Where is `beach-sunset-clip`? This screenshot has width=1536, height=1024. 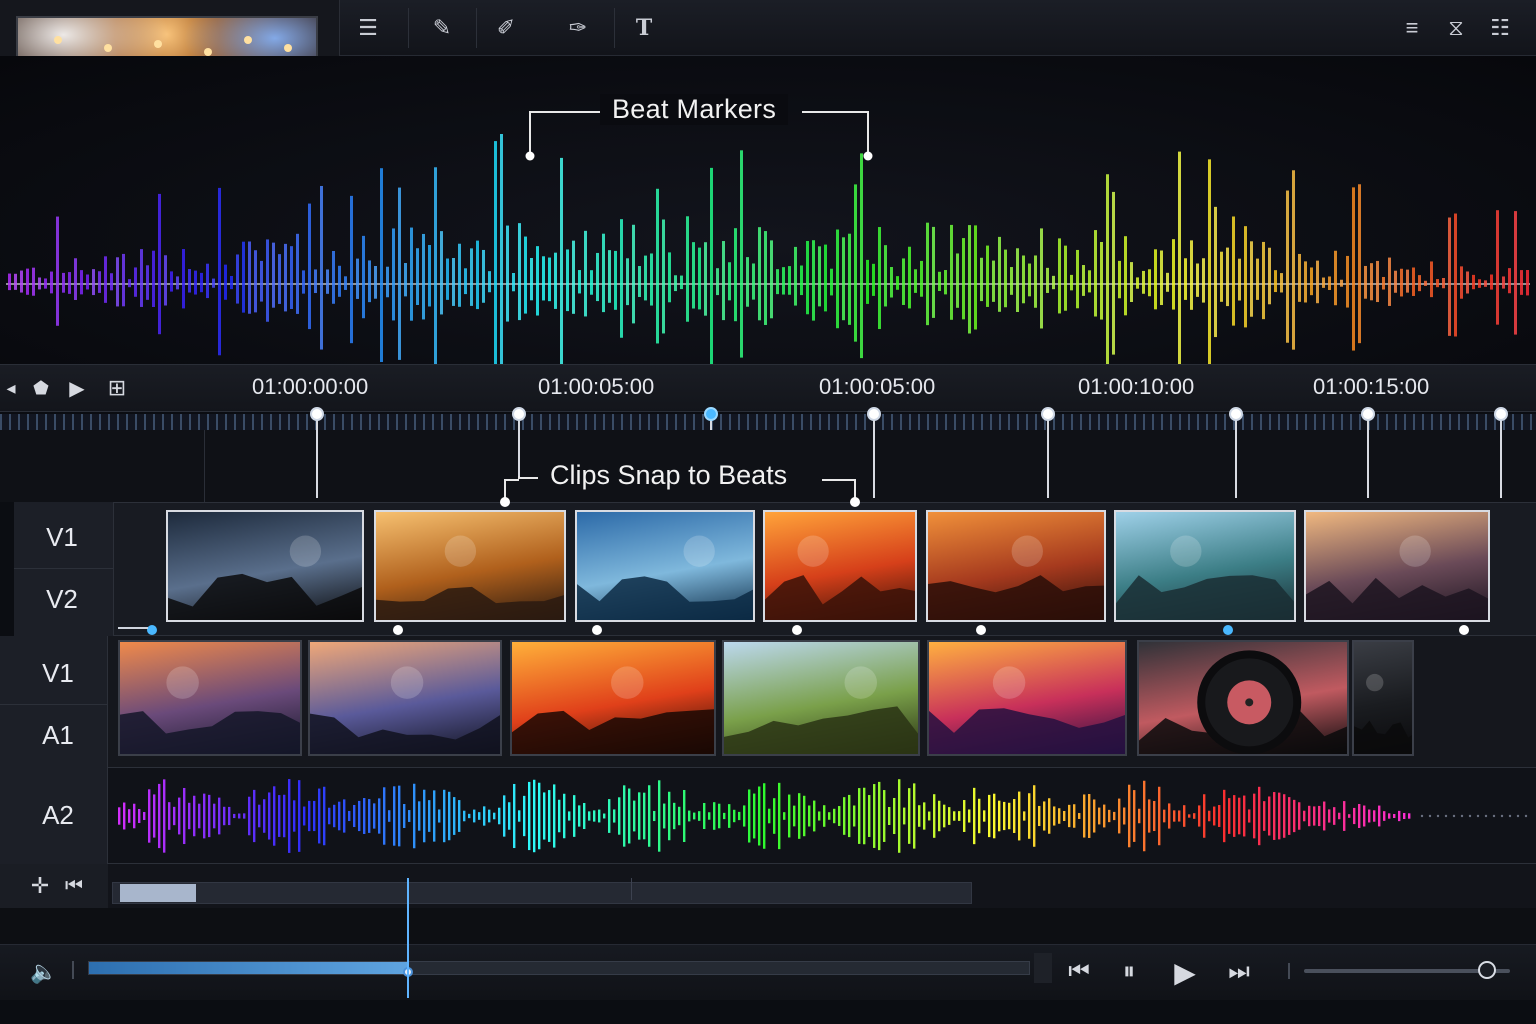
beach-sunset-clip is located at coordinates (613, 698).